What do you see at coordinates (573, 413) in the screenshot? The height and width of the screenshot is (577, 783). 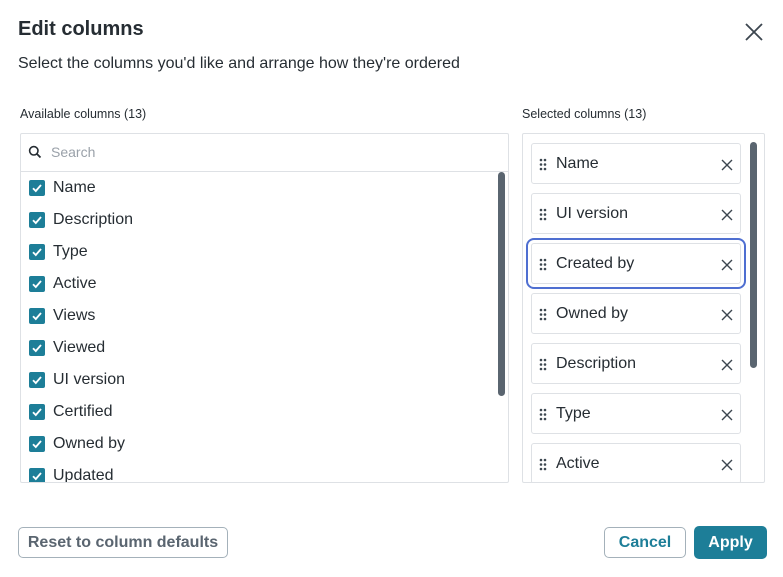 I see `selected-column-label: Type` at bounding box center [573, 413].